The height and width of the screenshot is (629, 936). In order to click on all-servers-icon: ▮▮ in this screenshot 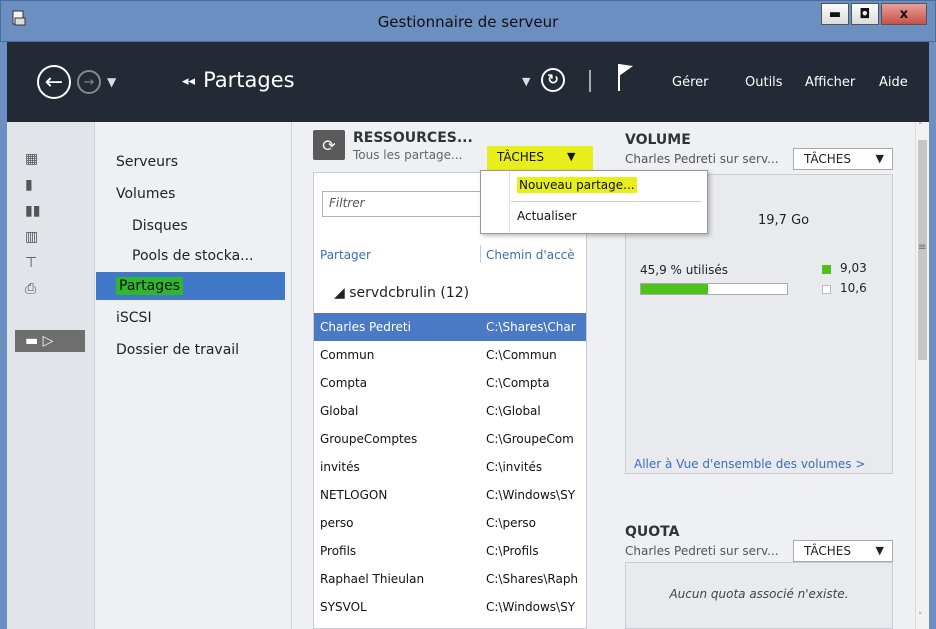, I will do `click(50, 211)`.